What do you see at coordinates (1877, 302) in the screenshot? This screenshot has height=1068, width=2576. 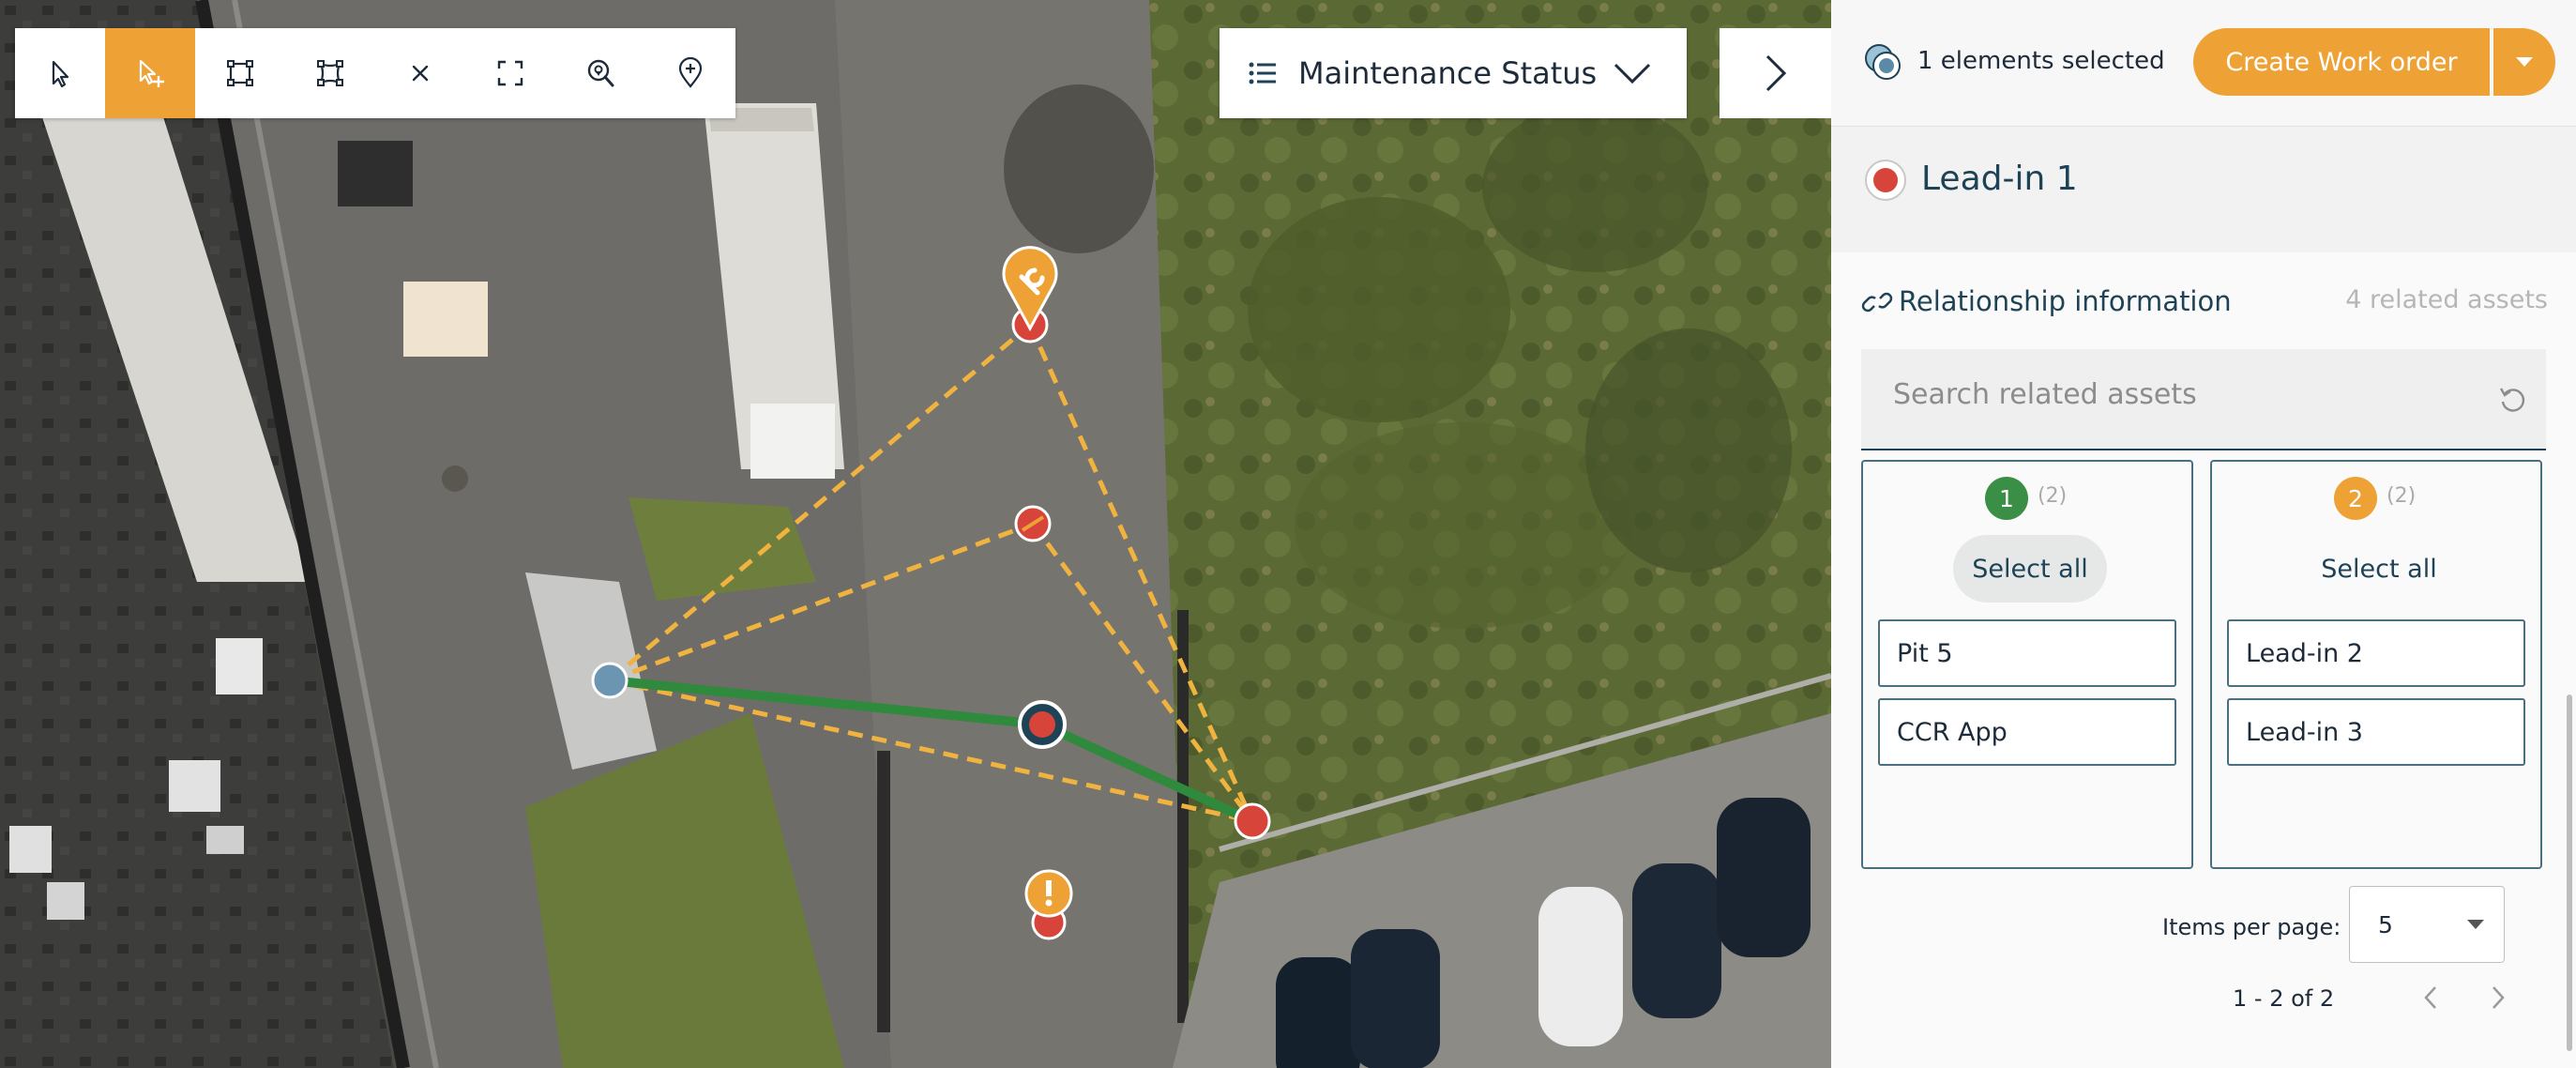 I see `link-icon` at bounding box center [1877, 302].